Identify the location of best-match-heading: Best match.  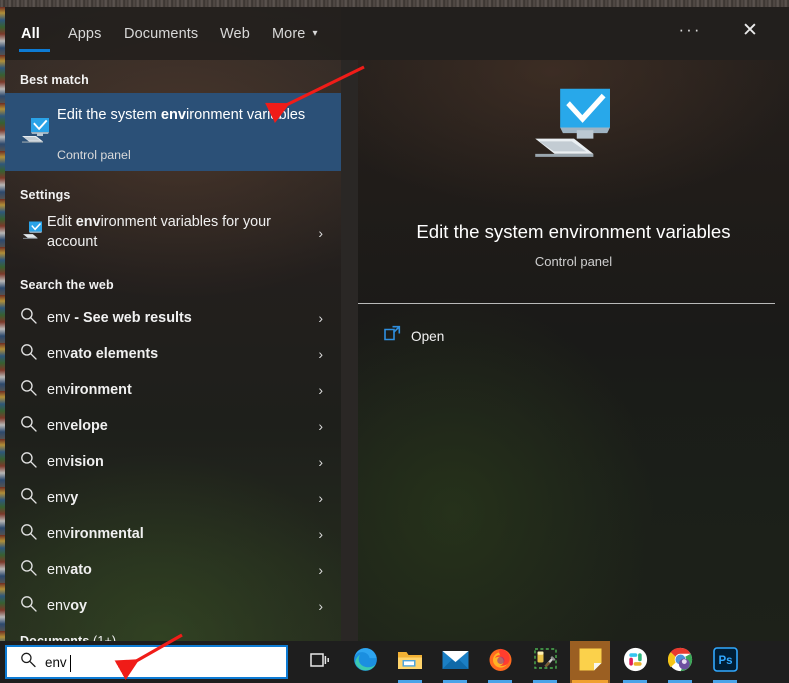
(54, 80).